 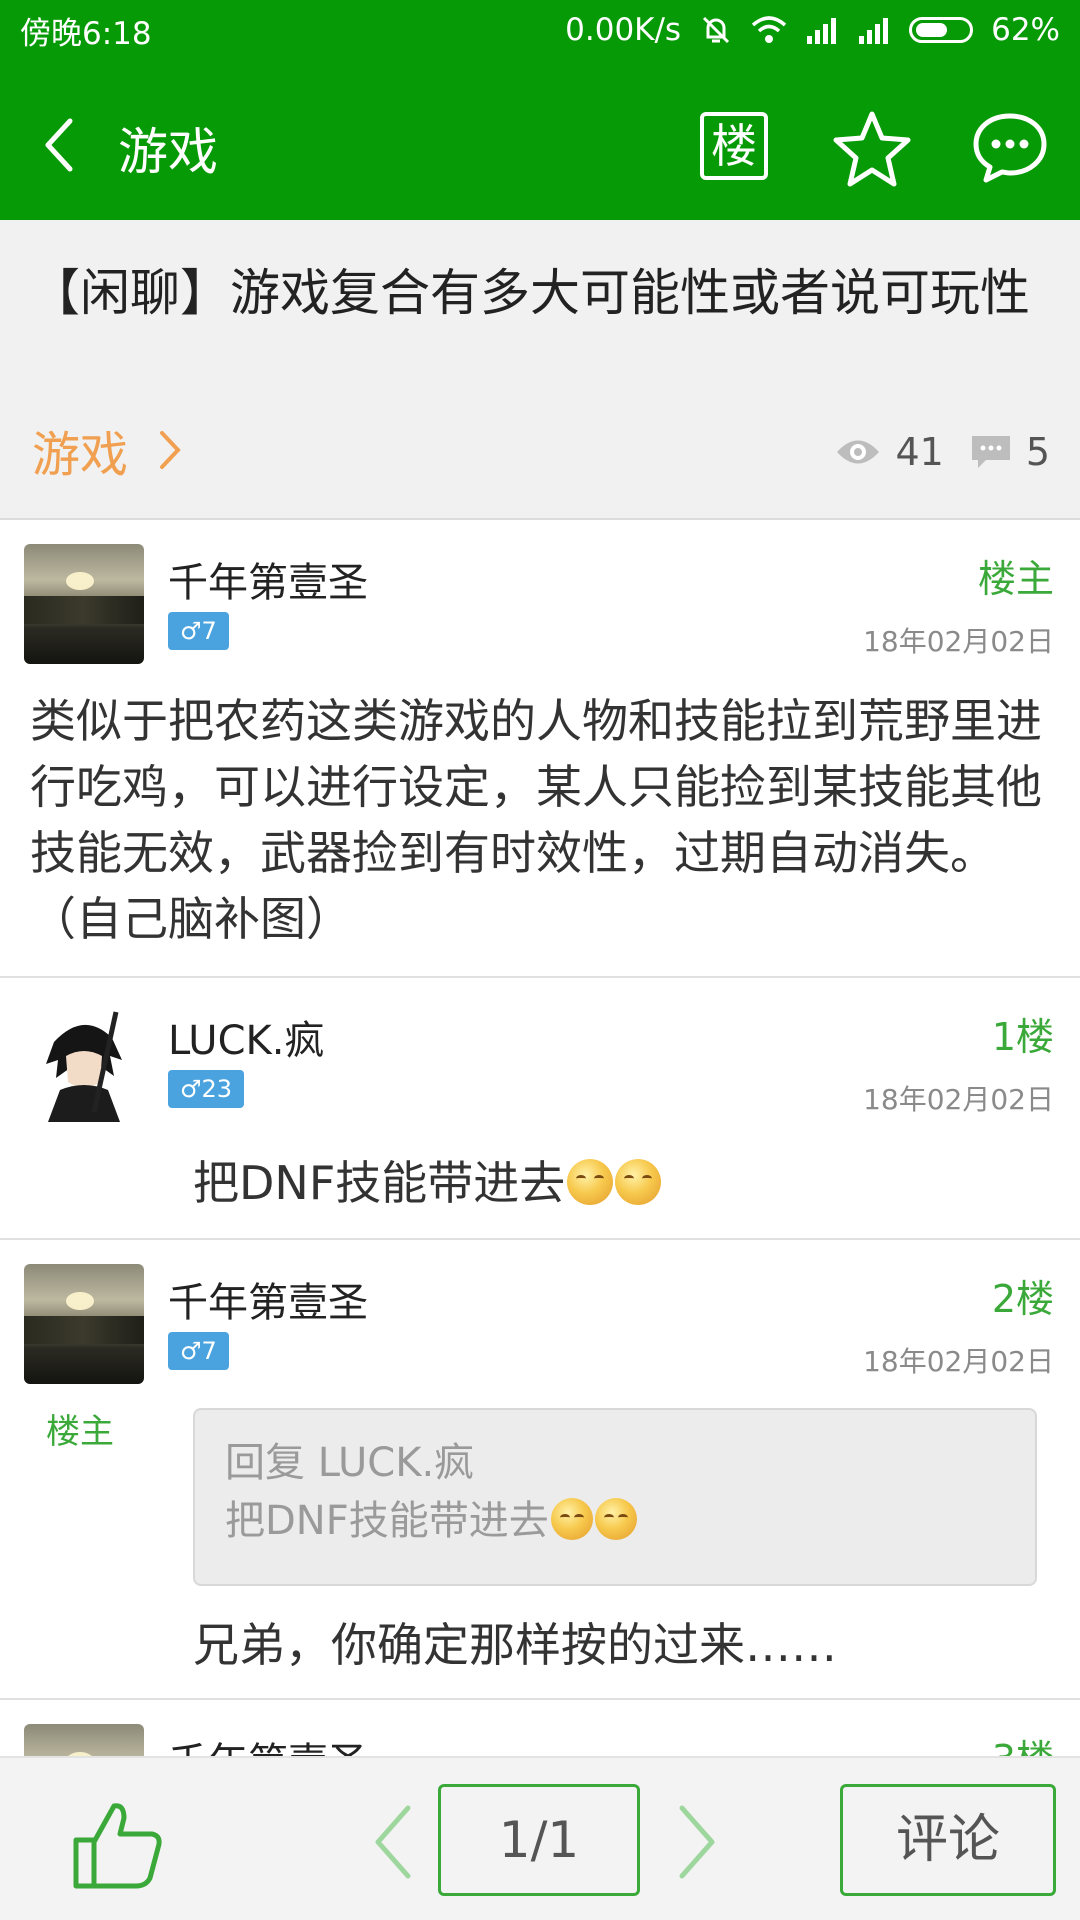 I want to click on quote-header: 回复 LUCK.疯, so click(x=350, y=1463).